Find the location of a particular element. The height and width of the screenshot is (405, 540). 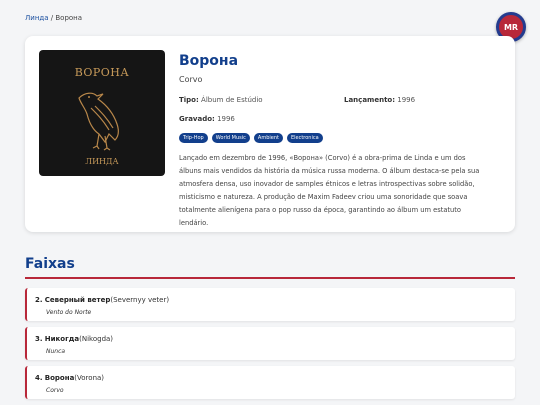

track-title: Никогда is located at coordinates (62, 339).